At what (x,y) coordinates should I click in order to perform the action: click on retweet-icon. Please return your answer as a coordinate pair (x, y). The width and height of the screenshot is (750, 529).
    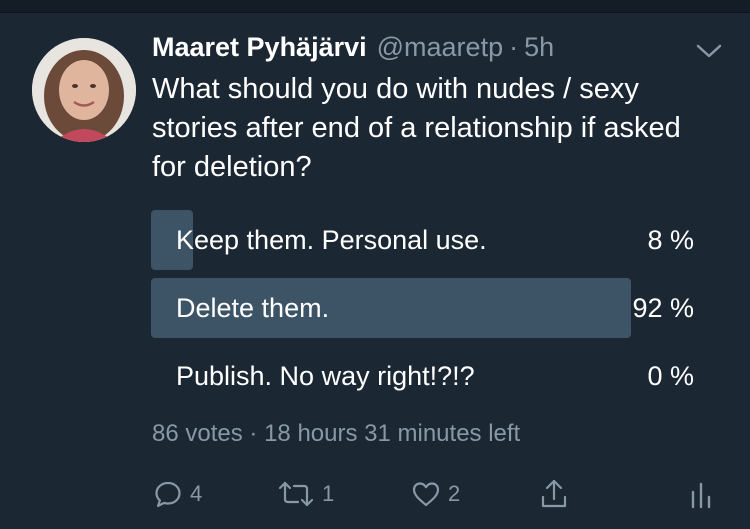
    Looking at the image, I should click on (296, 494).